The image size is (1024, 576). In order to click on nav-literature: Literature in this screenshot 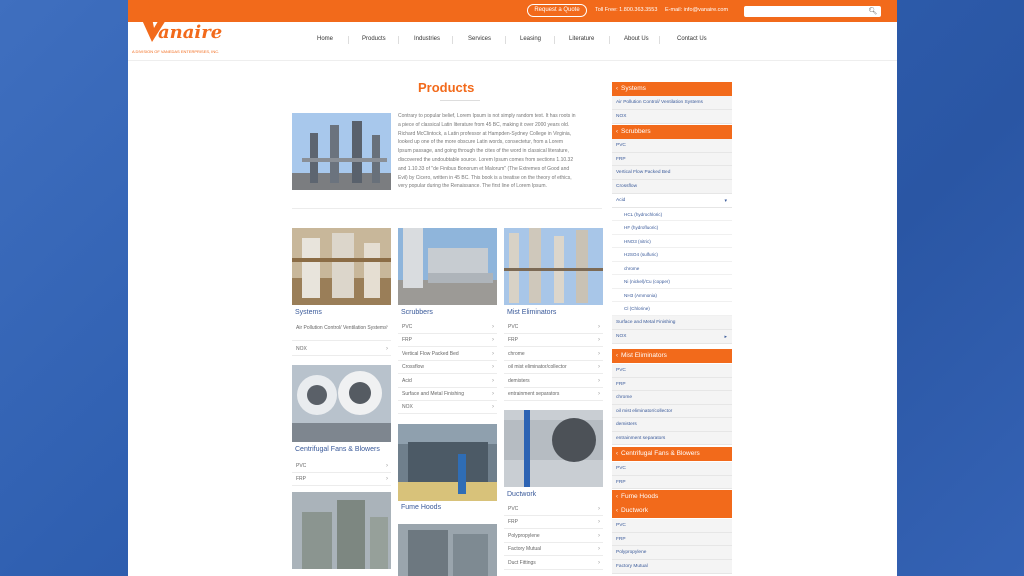, I will do `click(581, 39)`.